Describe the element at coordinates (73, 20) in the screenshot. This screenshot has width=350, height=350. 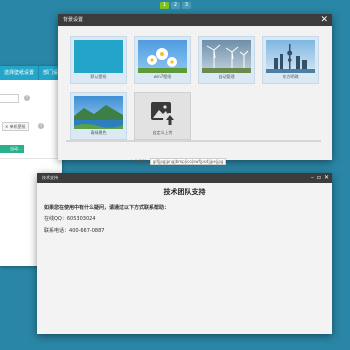
I see `picker-title: 背景设置` at that location.